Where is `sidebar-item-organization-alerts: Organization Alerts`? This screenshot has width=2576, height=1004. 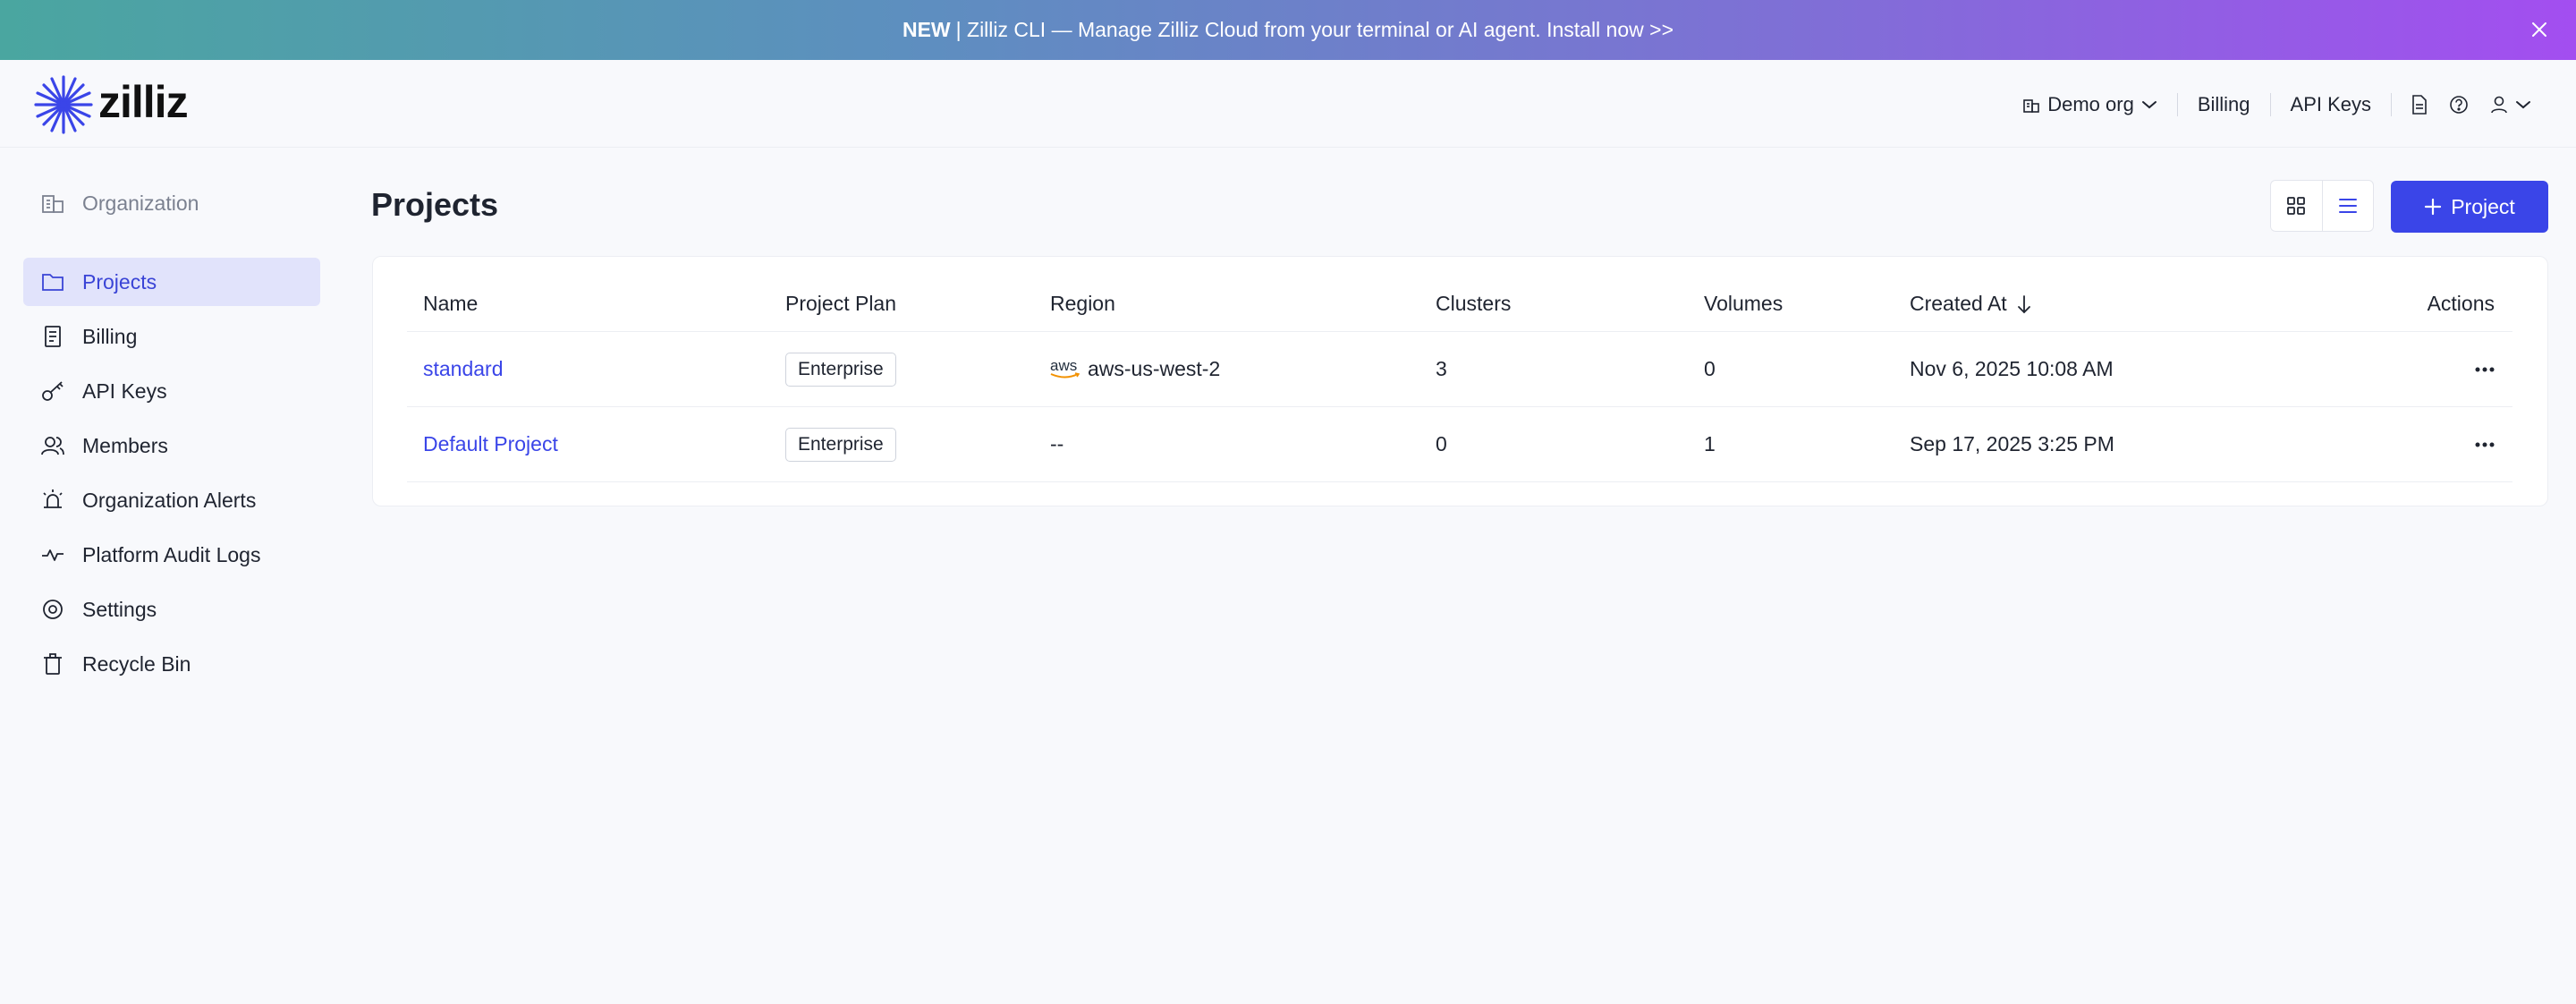 sidebar-item-organization-alerts: Organization Alerts is located at coordinates (171, 500).